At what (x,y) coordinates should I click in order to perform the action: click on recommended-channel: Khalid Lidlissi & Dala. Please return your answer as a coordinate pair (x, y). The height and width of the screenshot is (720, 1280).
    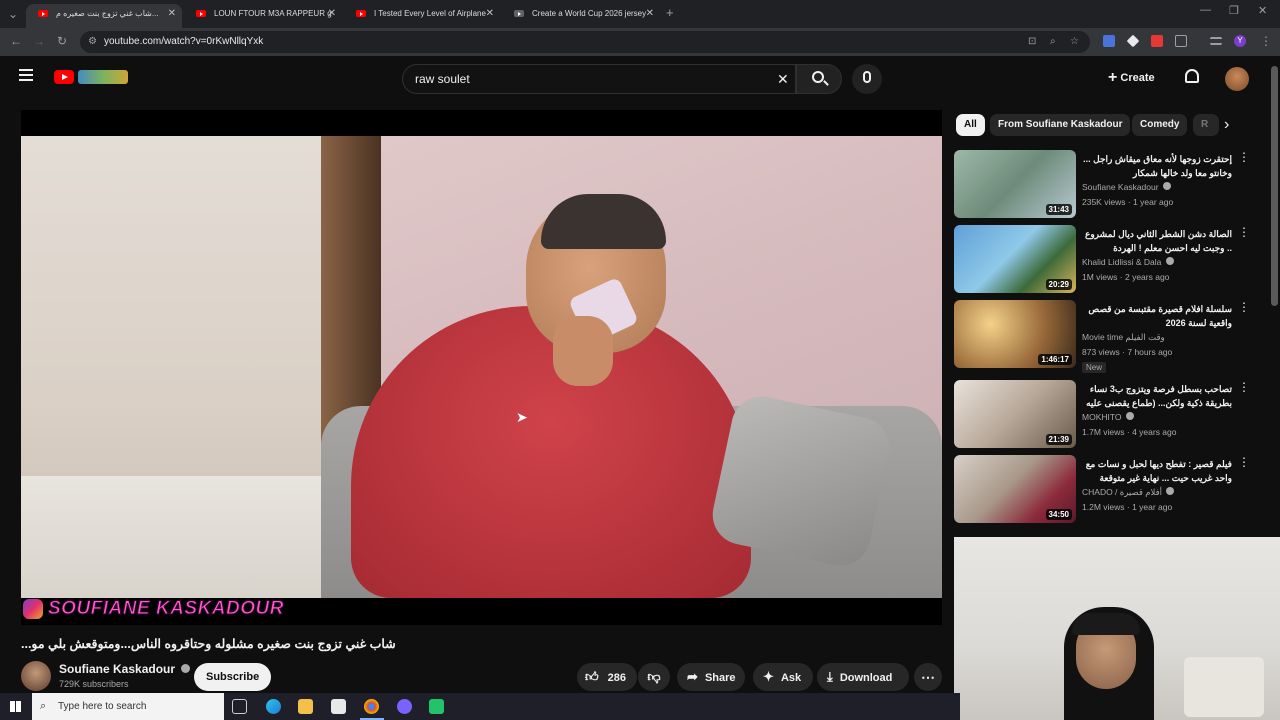
    Looking at the image, I should click on (1128, 262).